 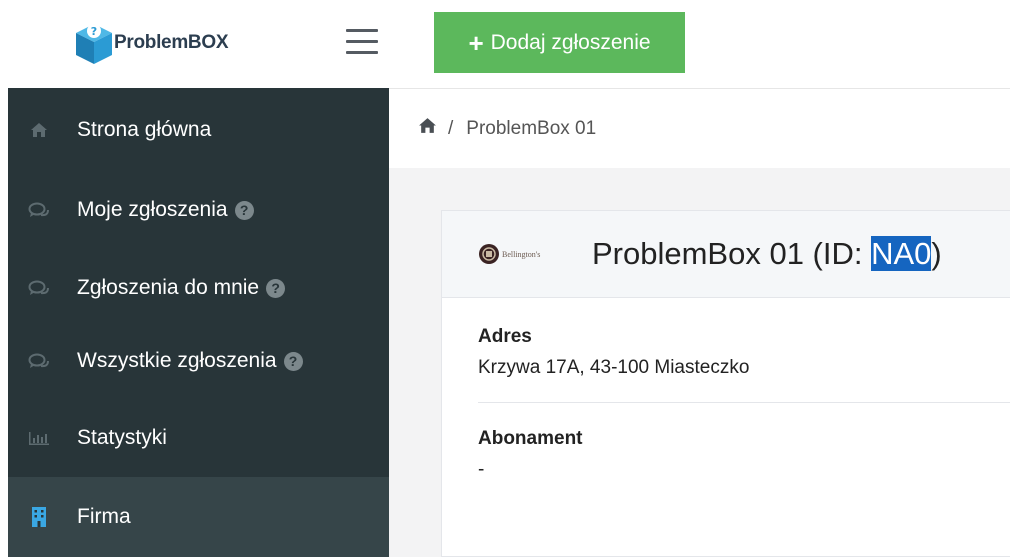 I want to click on sidebar-item-my-tickets: Moje zgłoszenia?, so click(x=198, y=210).